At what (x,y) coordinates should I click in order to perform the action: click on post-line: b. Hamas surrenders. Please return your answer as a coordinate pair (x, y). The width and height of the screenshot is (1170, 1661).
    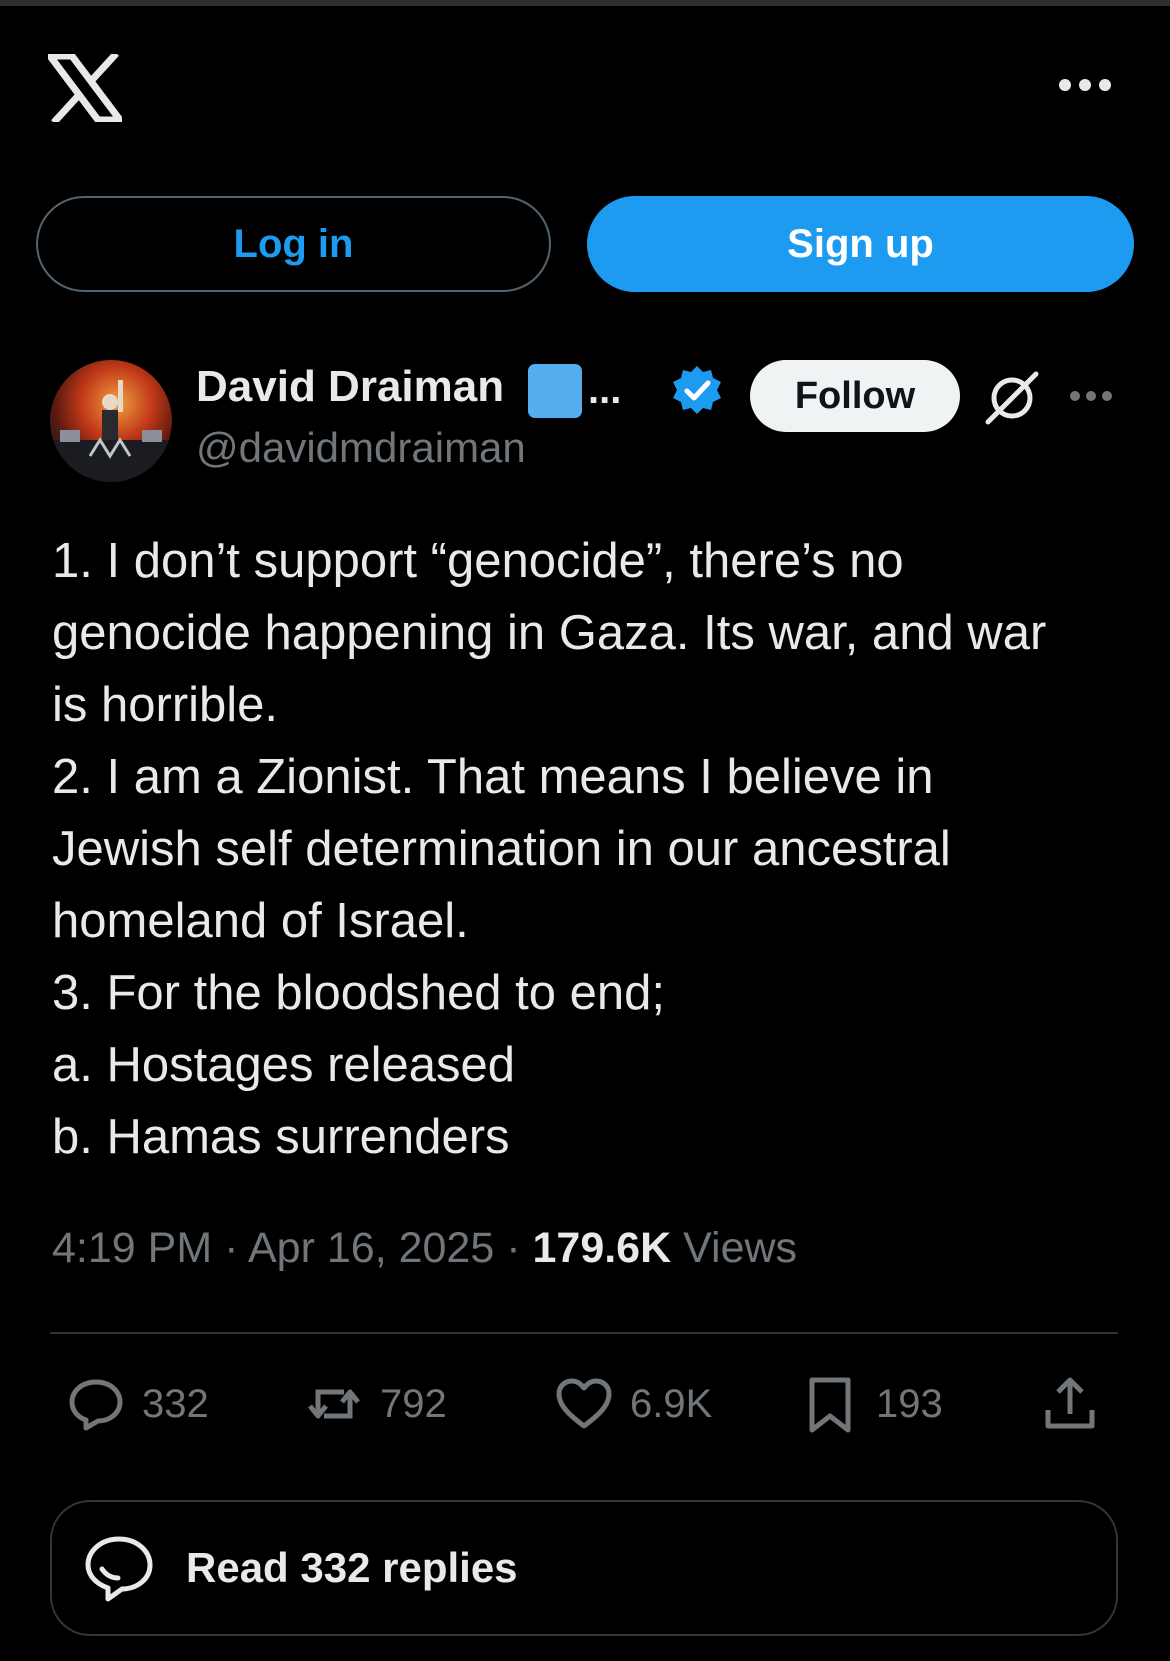
    Looking at the image, I should click on (281, 1137).